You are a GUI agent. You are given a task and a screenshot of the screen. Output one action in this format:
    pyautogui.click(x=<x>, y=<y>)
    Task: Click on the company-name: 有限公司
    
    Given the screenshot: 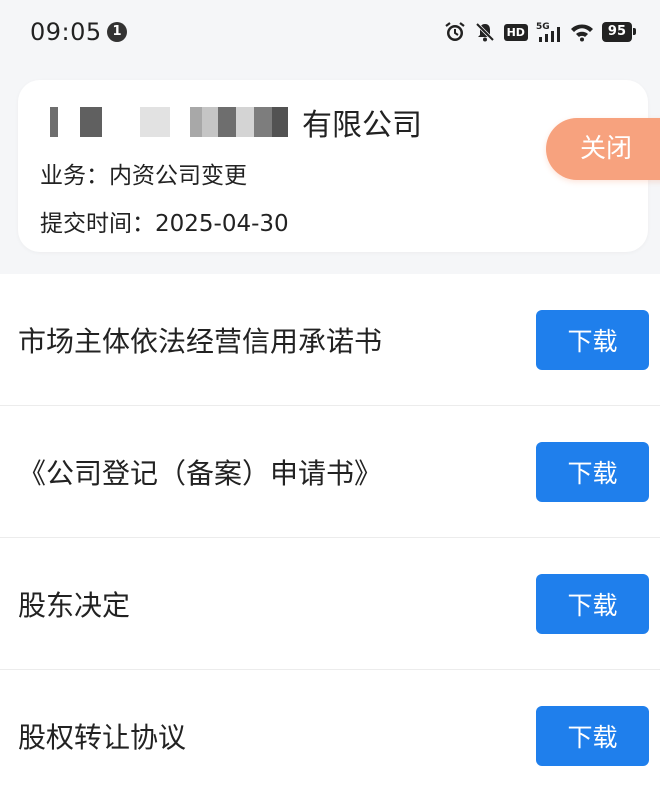 What is the action you would take?
    pyautogui.click(x=231, y=122)
    